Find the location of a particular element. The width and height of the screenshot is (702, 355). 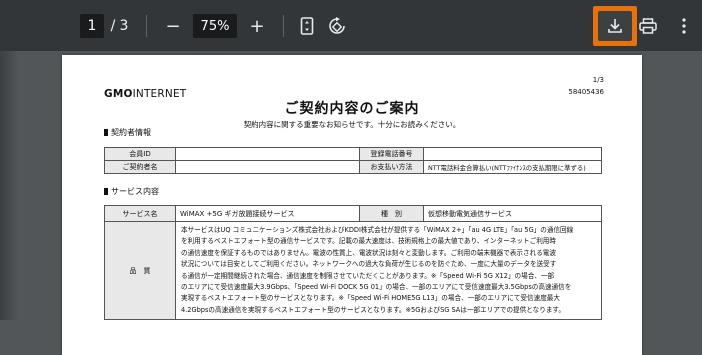

fit-to-page-button is located at coordinates (307, 26).